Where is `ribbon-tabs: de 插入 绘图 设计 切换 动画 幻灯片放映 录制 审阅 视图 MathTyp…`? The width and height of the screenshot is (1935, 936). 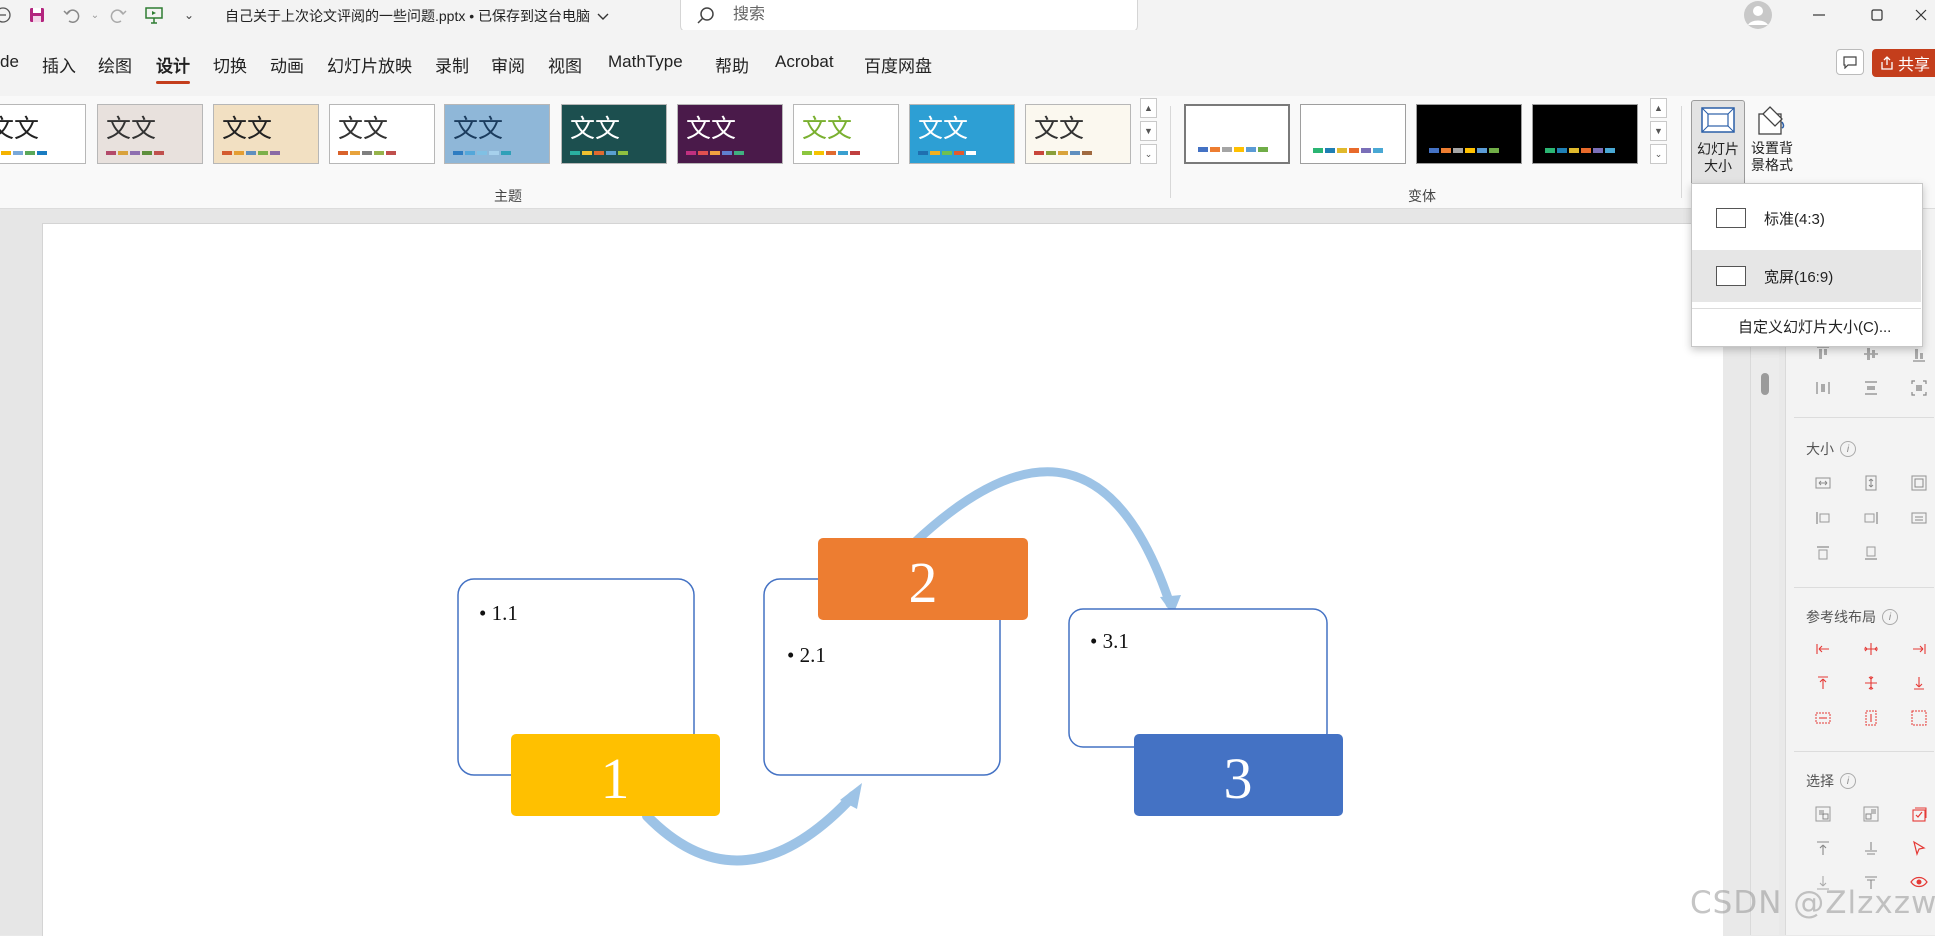
ribbon-tabs: de 插入 绘图 设计 切换 动画 幻灯片放映 录制 审阅 视图 MathTyp… is located at coordinates (967, 63).